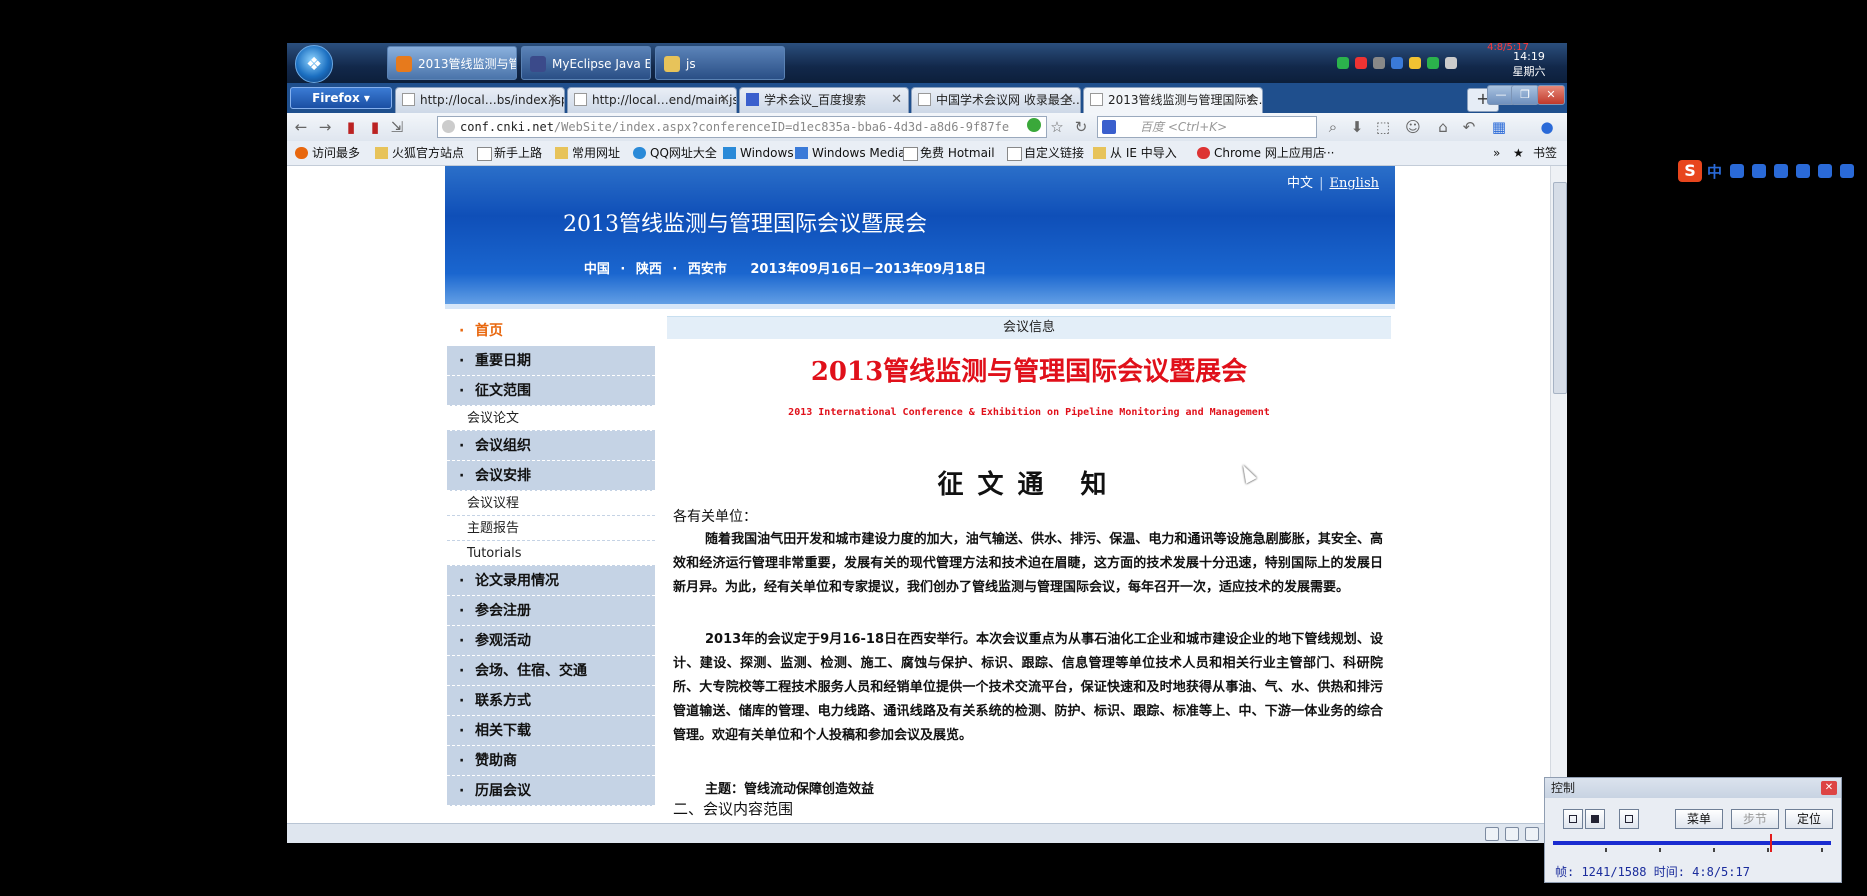  I want to click on flag-icon, so click(1532, 834).